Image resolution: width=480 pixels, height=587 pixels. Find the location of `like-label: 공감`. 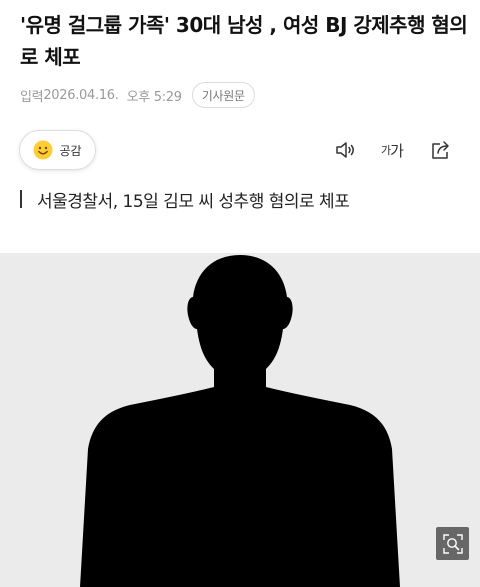

like-label: 공감 is located at coordinates (70, 150).